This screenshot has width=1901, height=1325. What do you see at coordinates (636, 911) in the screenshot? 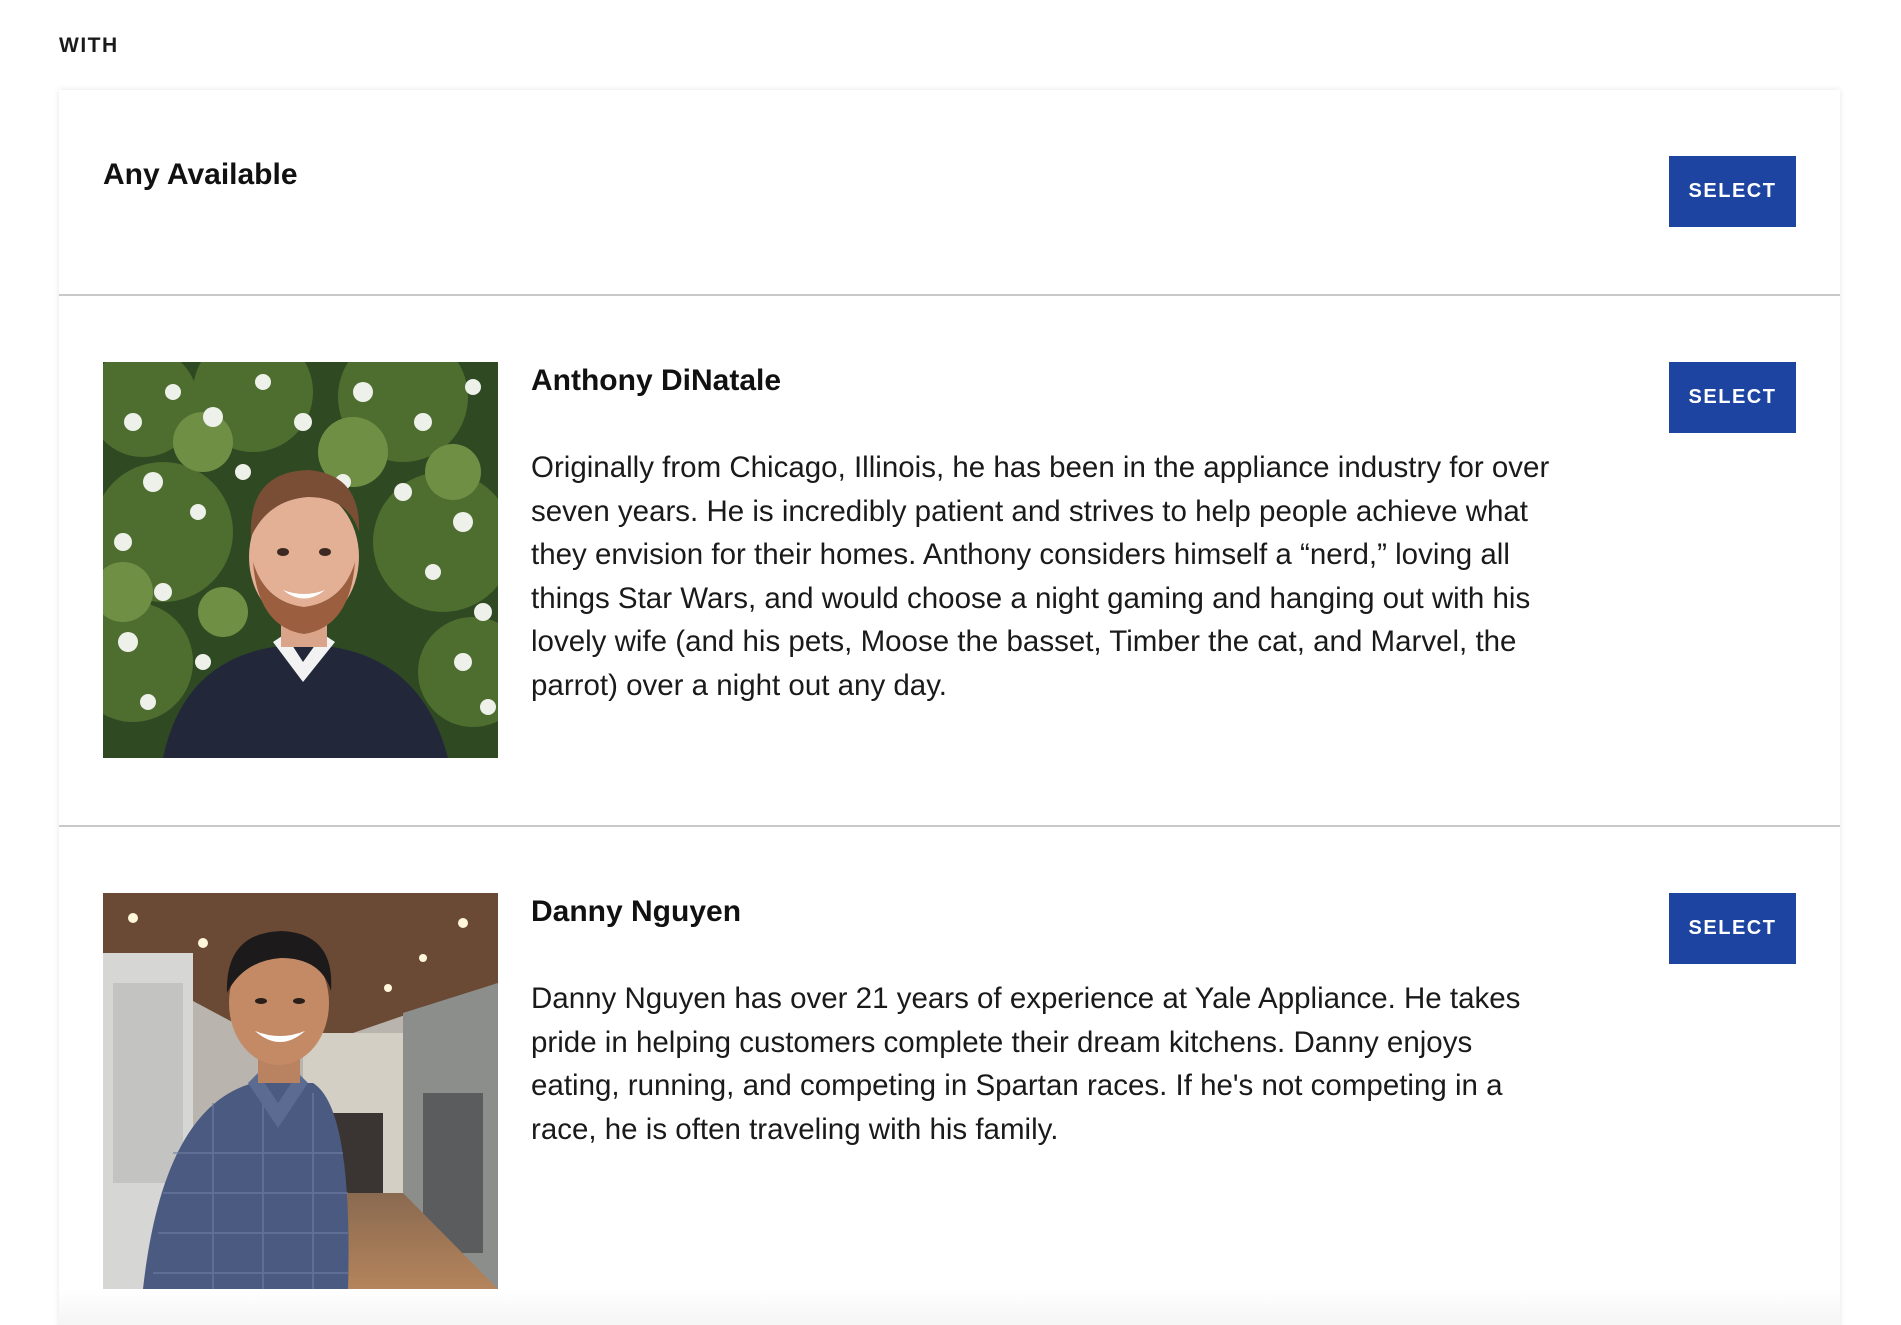
I see `staff-name: Danny Nguyen` at bounding box center [636, 911].